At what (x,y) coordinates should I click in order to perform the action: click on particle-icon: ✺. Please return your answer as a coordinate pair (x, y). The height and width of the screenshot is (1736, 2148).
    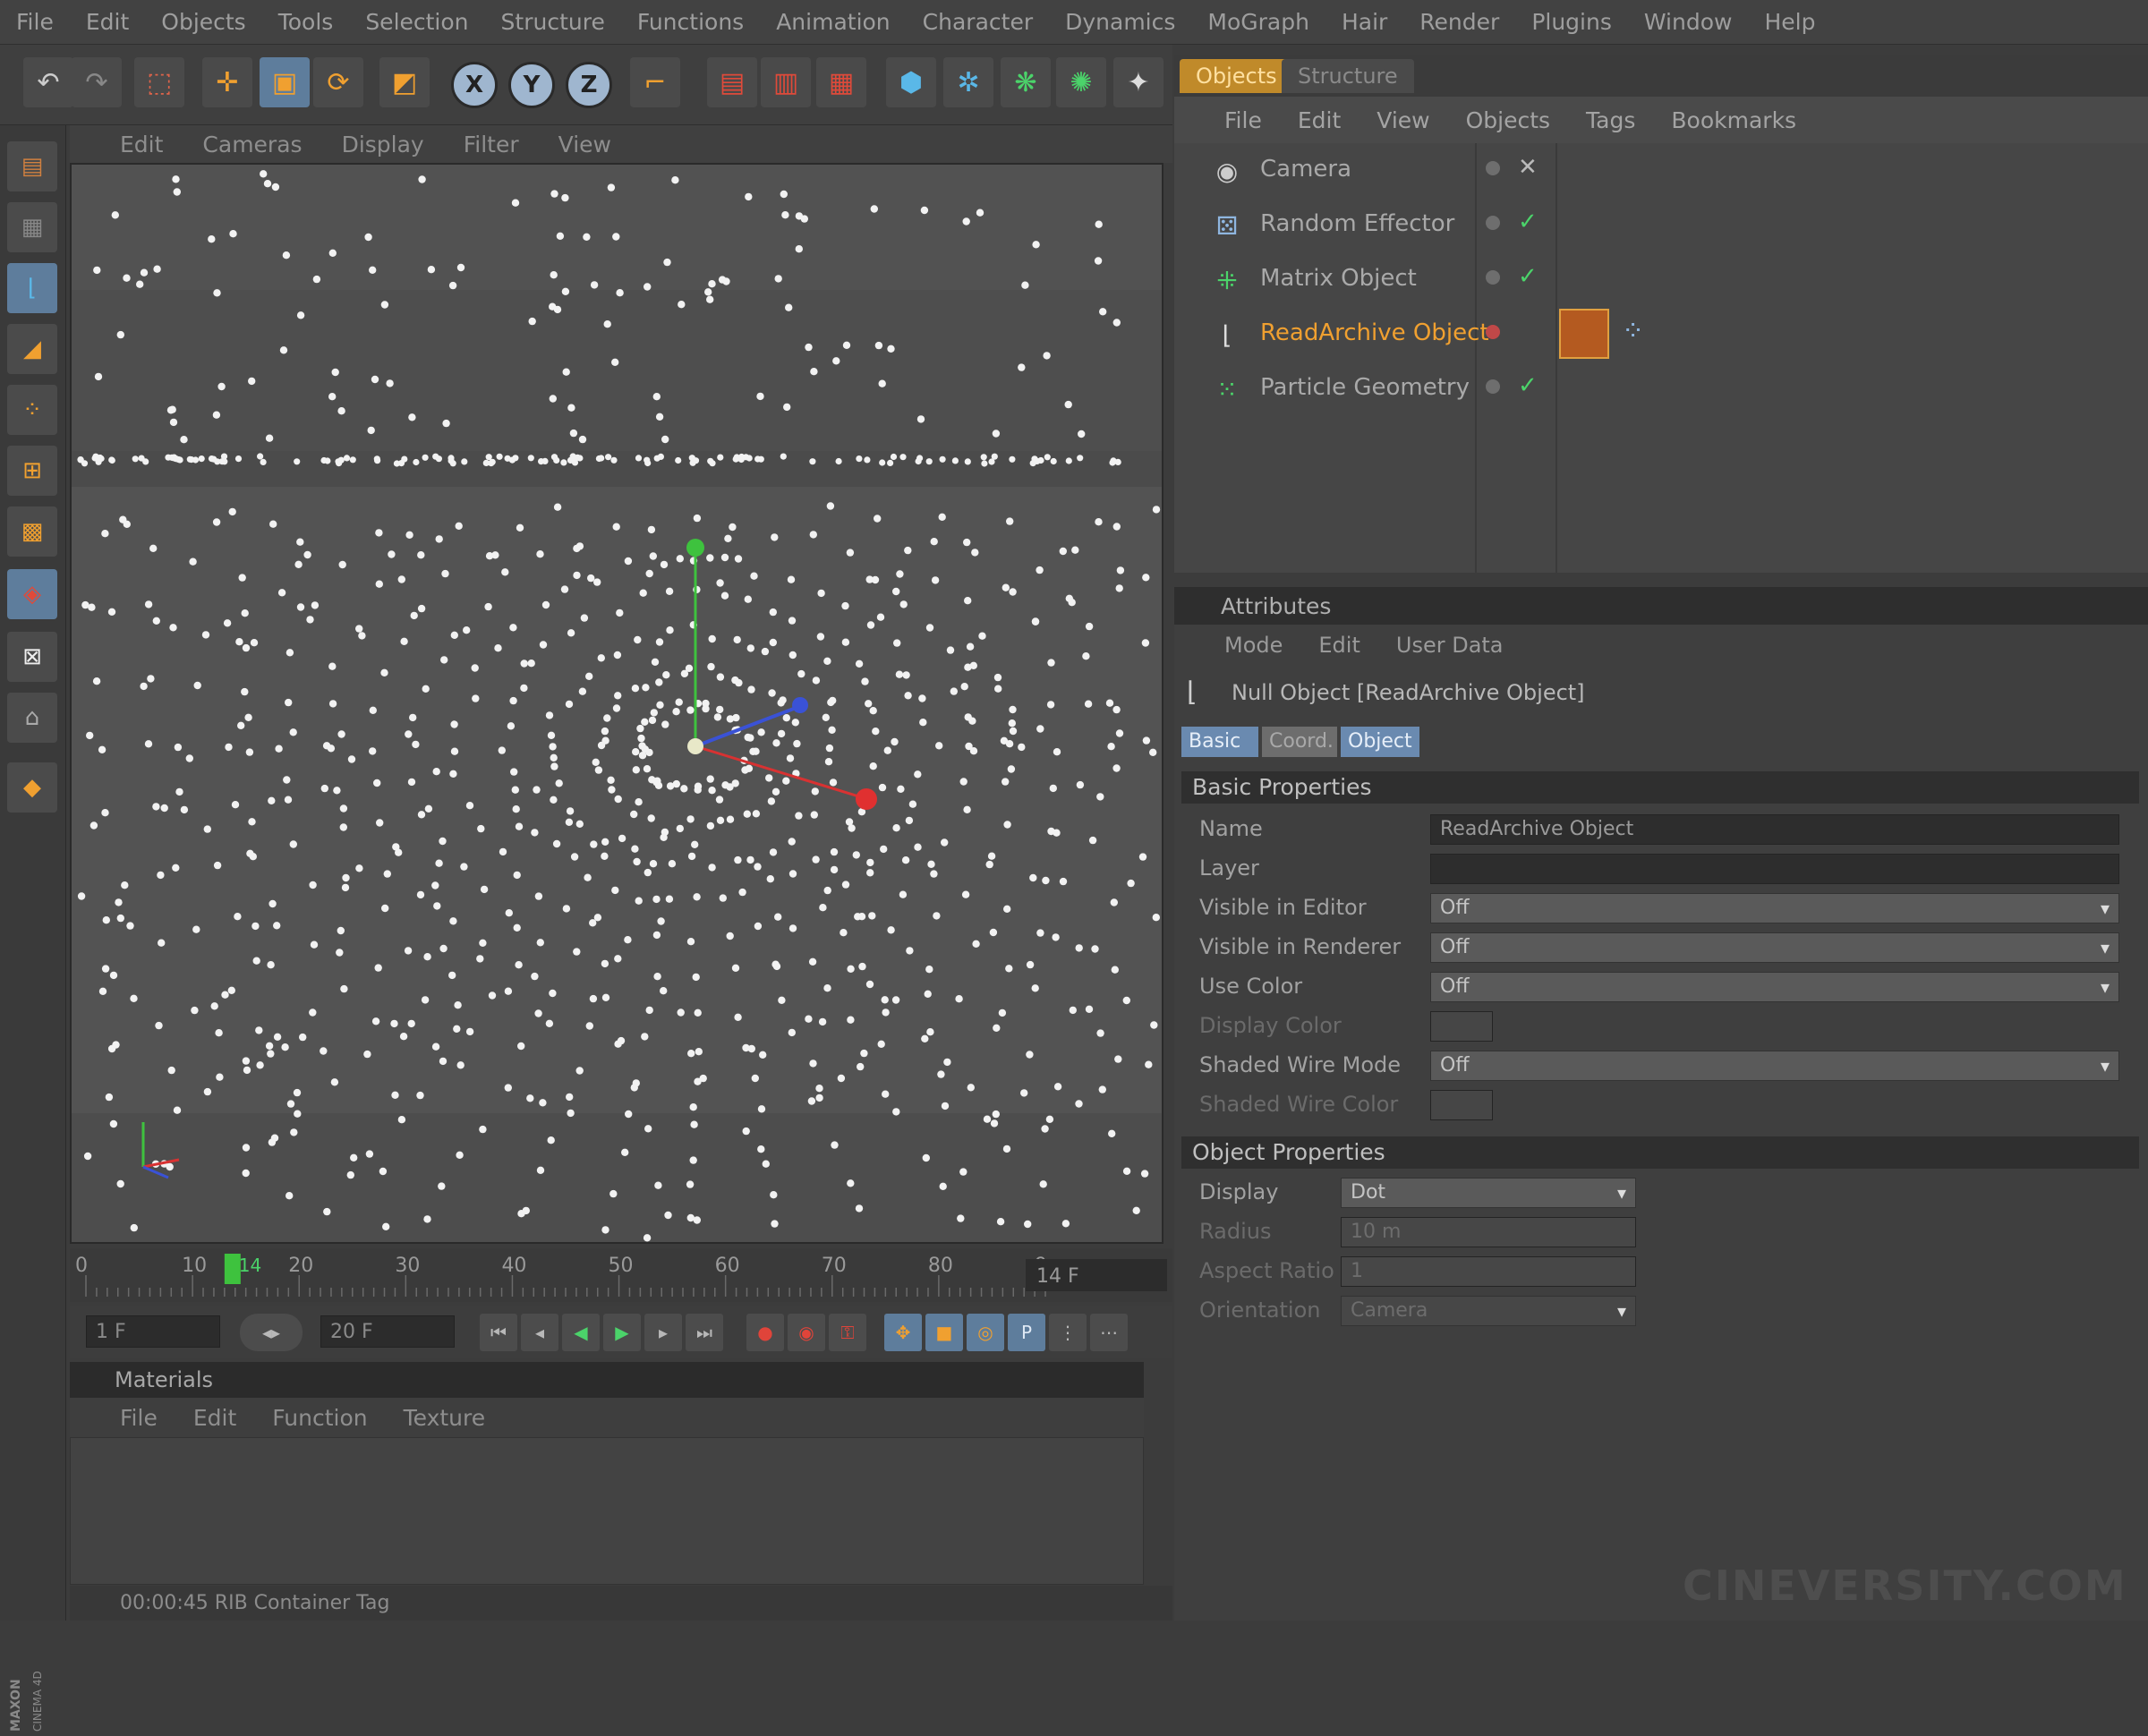
    Looking at the image, I should click on (1081, 82).